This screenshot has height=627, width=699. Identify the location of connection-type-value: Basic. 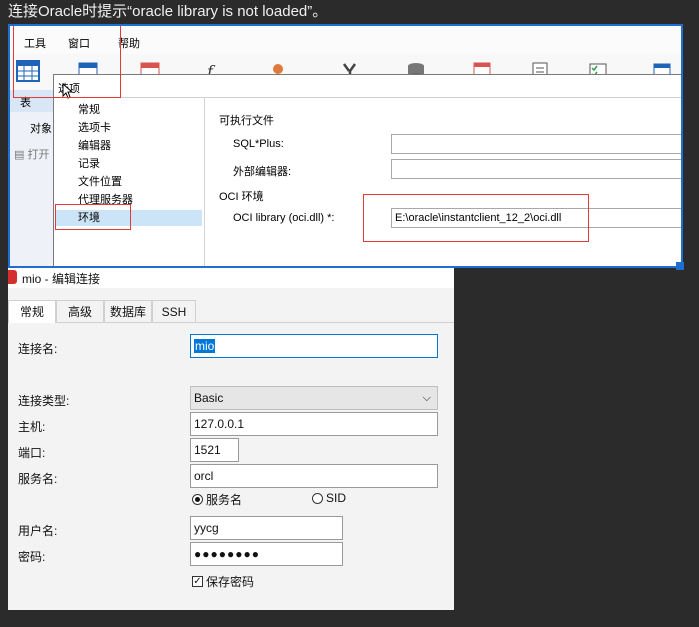
(209, 398).